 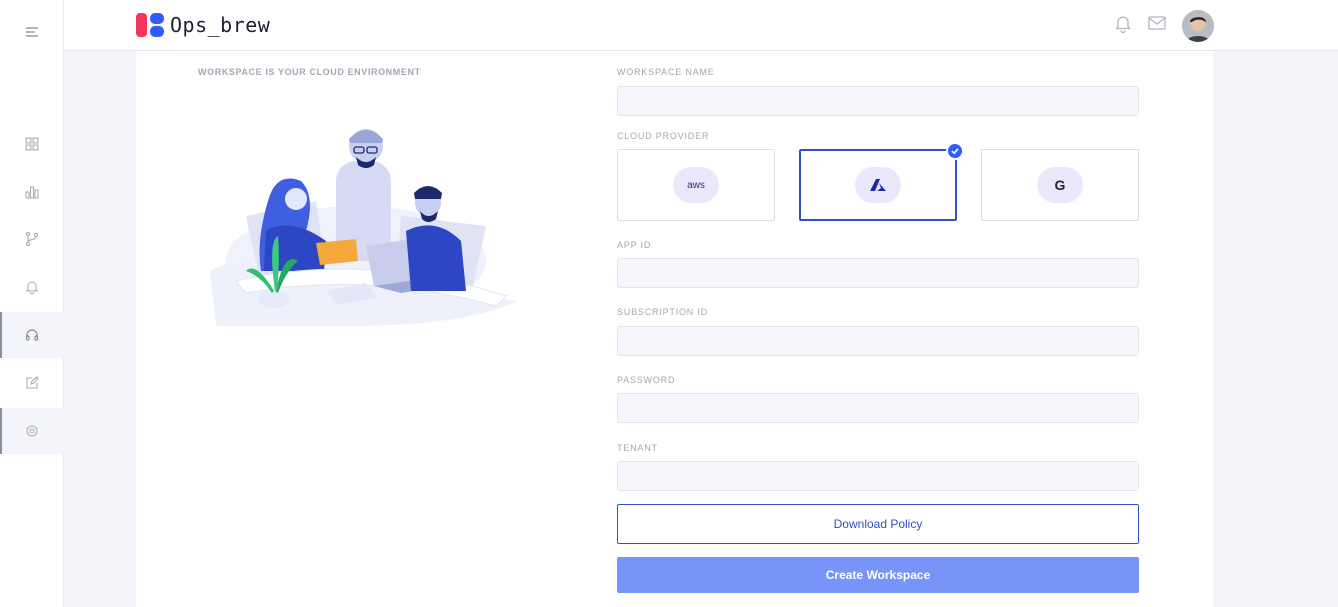 I want to click on sidebar-item-pipelines, so click(x=32, y=239).